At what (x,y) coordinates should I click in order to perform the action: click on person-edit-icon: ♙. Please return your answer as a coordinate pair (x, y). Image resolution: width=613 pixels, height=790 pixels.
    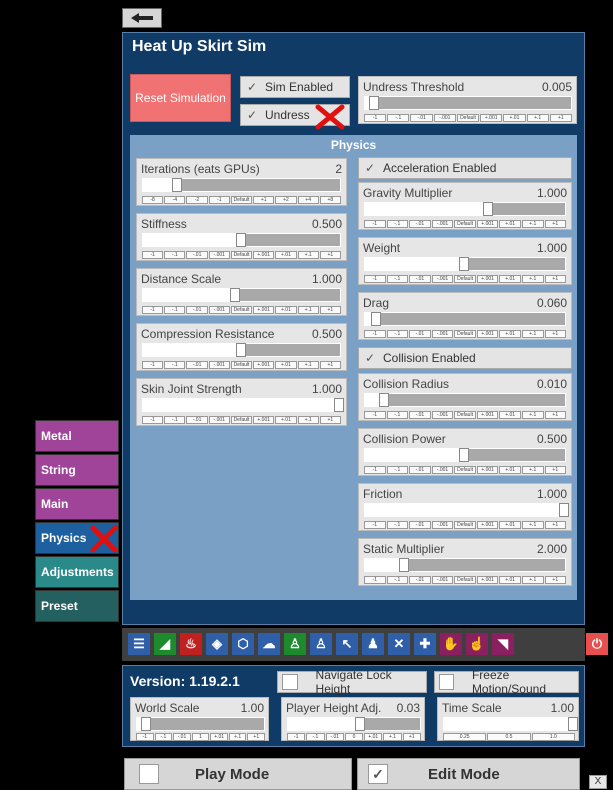
    Looking at the image, I should click on (321, 644).